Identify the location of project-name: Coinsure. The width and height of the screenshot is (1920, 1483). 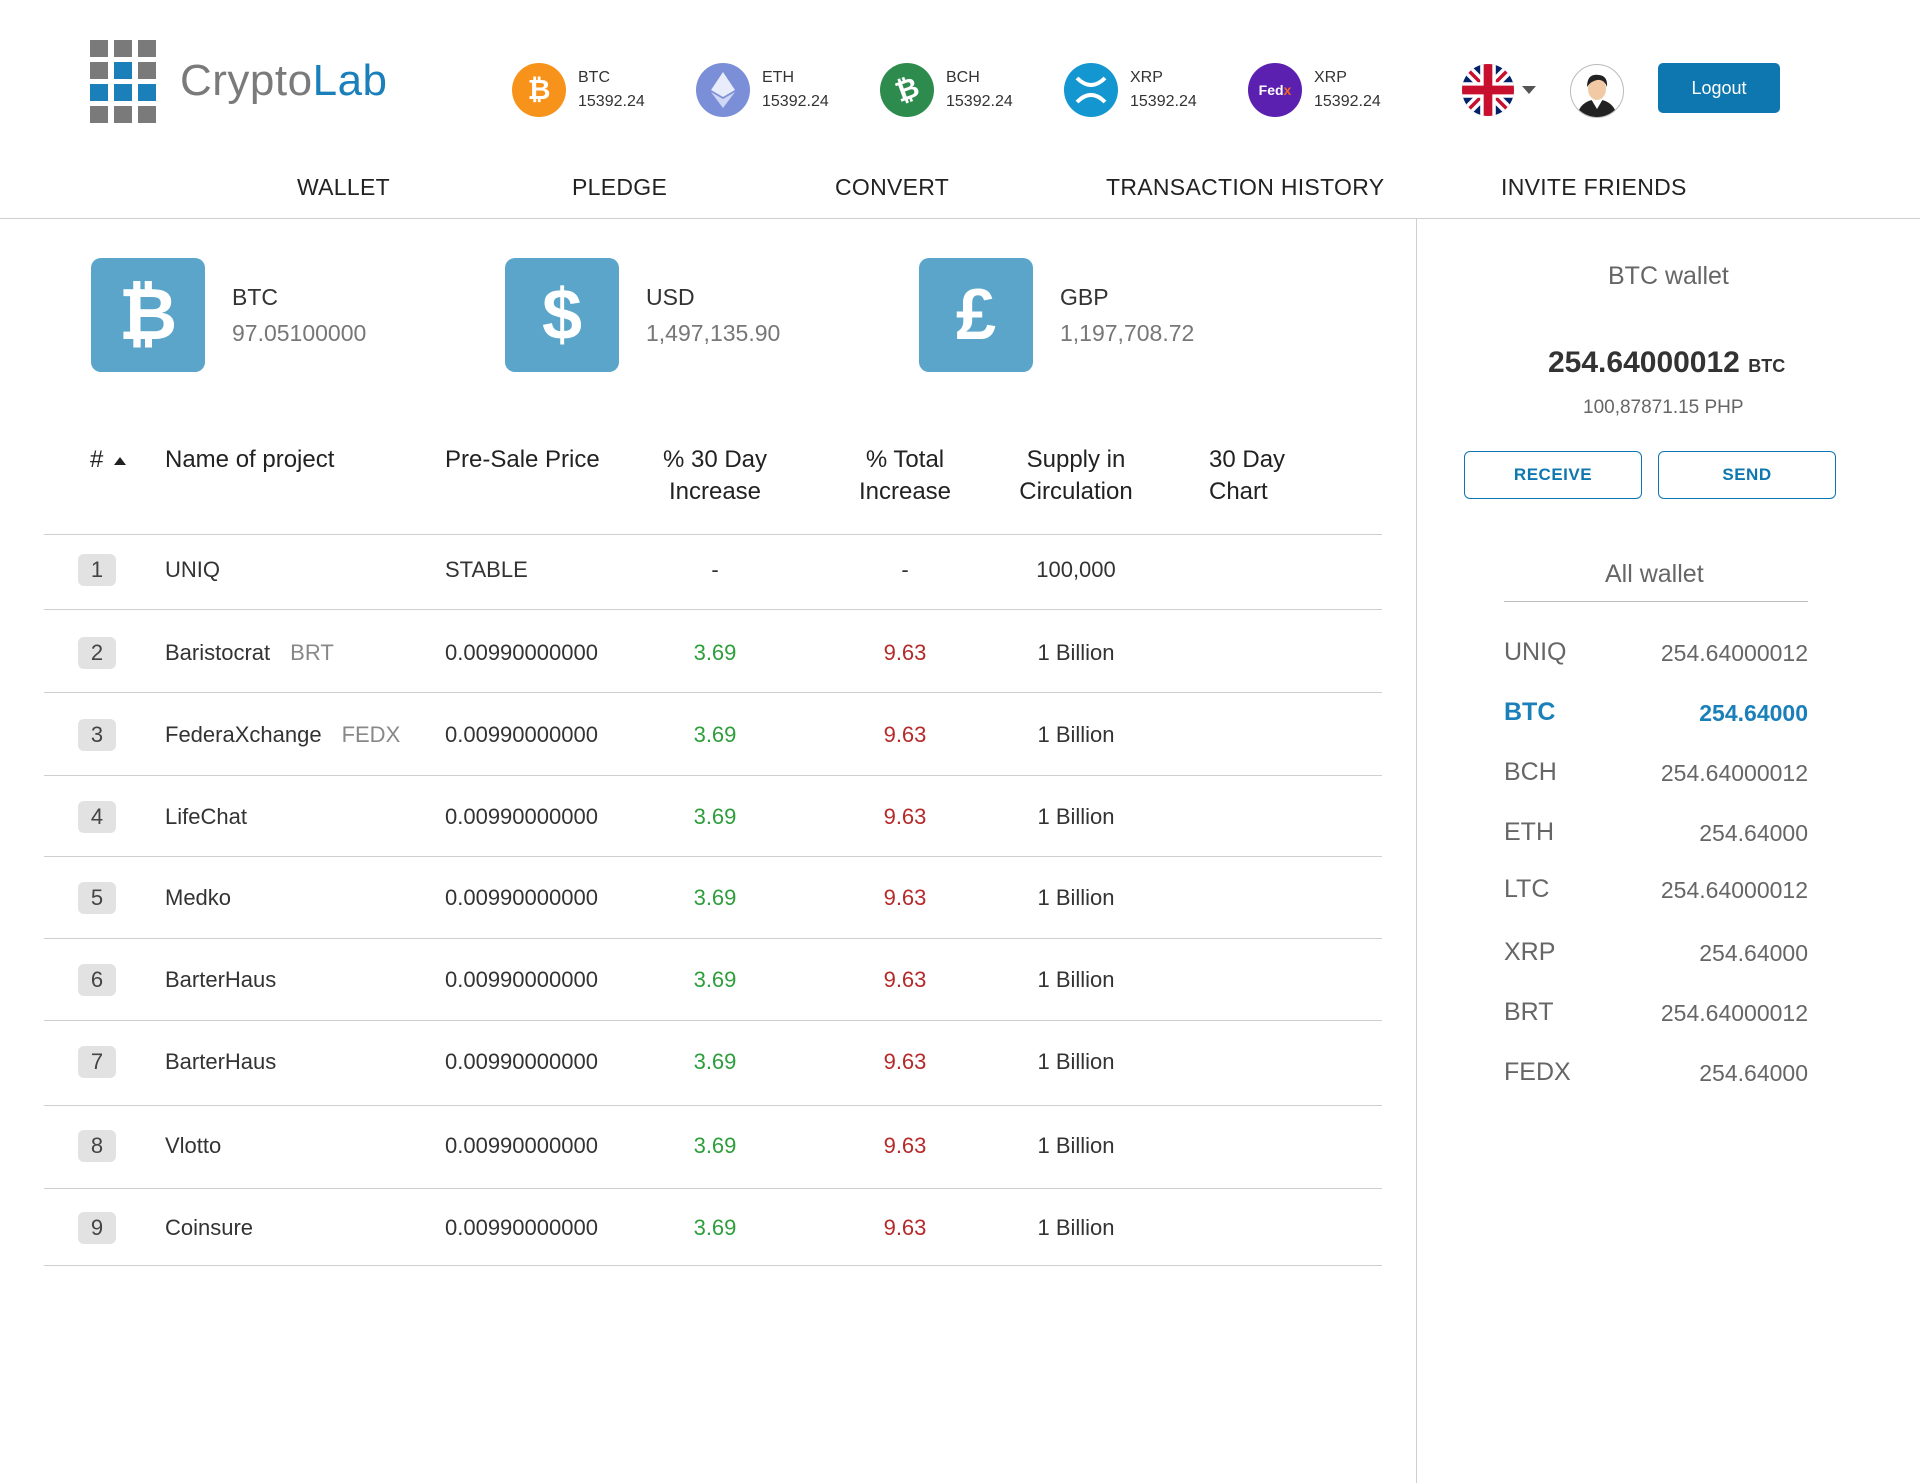
(209, 1228).